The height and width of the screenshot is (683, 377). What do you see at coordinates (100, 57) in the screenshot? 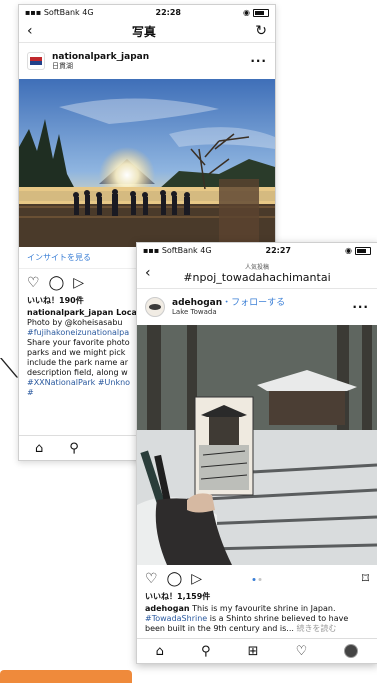
I see `post-username: nationalpark_japan` at bounding box center [100, 57].